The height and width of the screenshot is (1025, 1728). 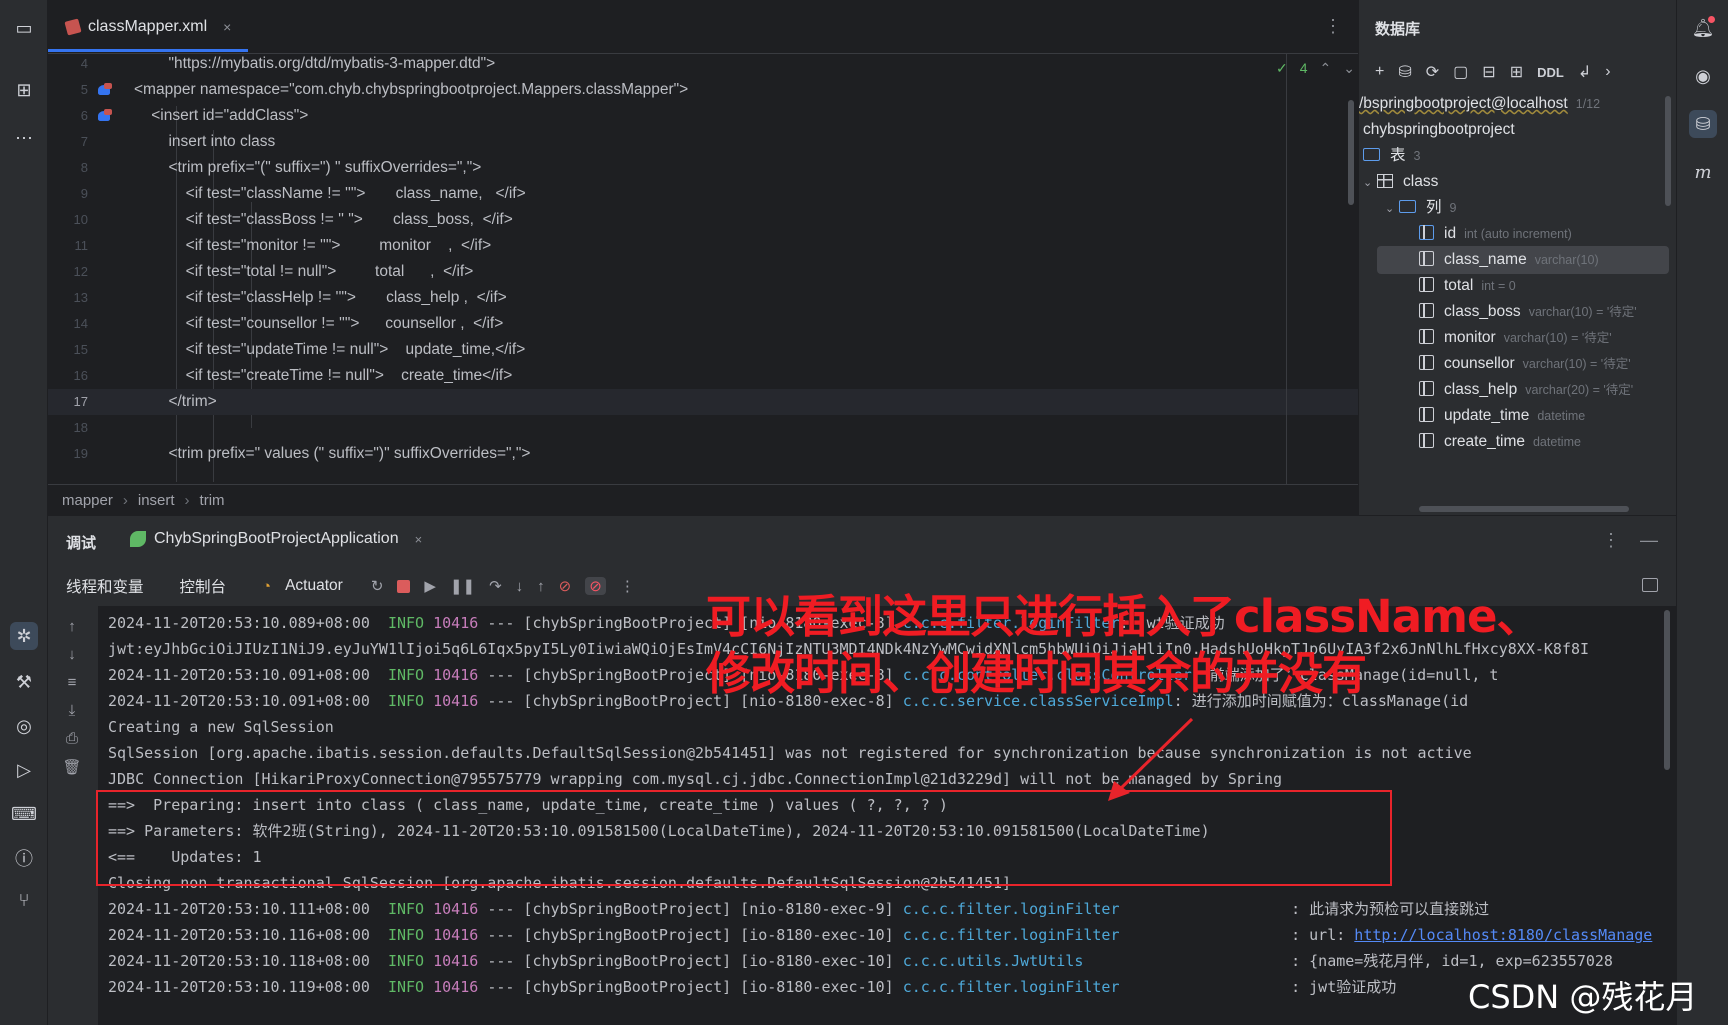 What do you see at coordinates (456, 909) in the screenshot?
I see `log-pid: 10416` at bounding box center [456, 909].